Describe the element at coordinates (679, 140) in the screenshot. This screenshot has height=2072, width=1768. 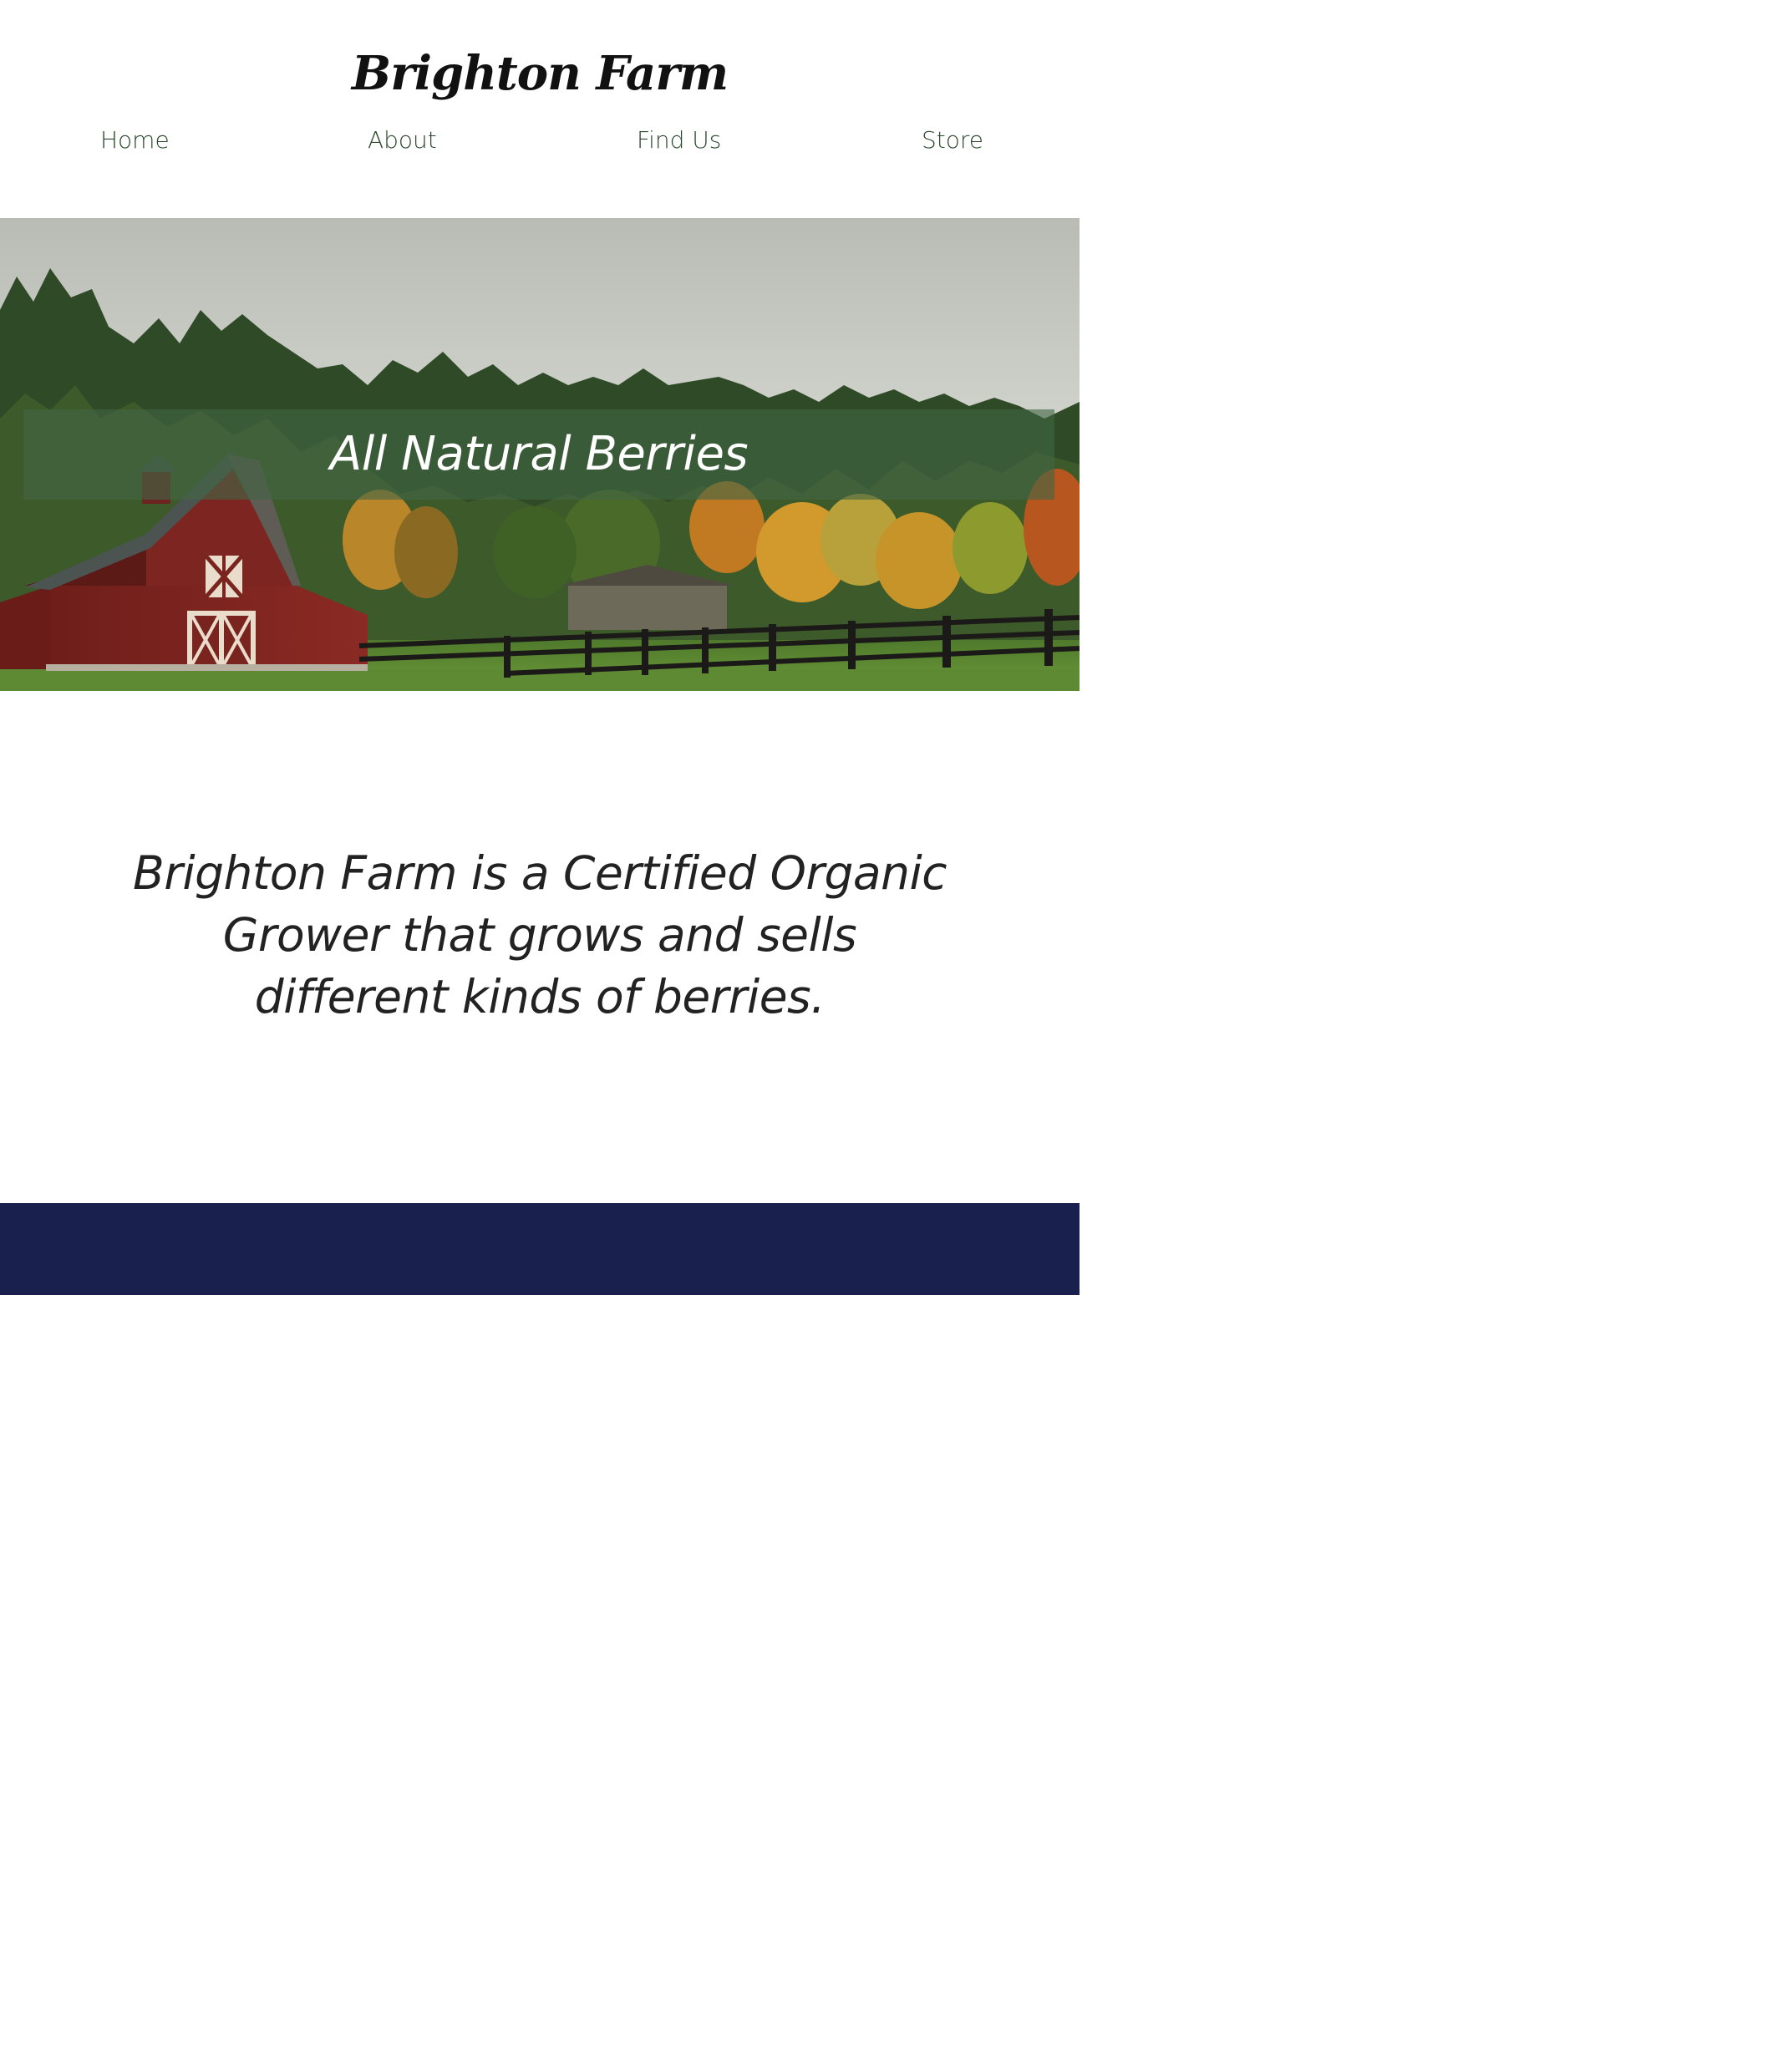
I see `nav-item-find-us: Find Us` at that location.